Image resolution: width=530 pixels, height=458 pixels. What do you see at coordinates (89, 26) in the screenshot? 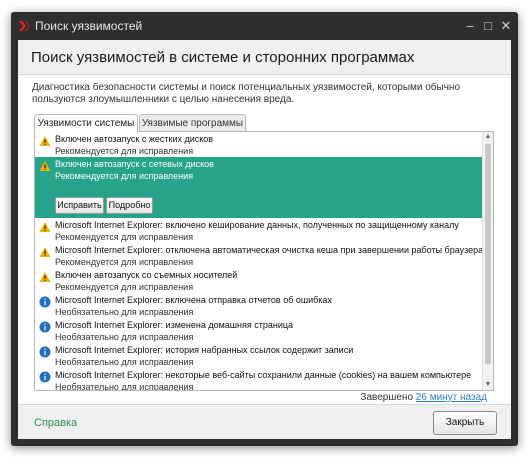
I see `window-title: Поиск уязвимостей` at bounding box center [89, 26].